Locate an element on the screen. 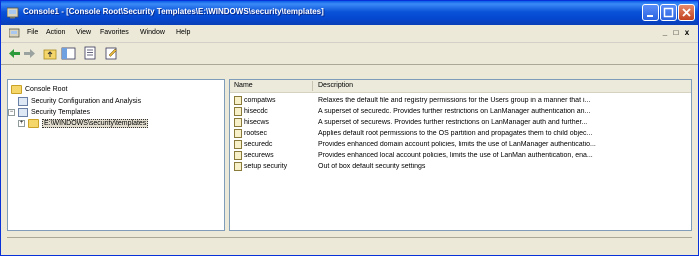 Image resolution: width=699 pixels, height=256 pixels. mdi-close-button: x is located at coordinates (687, 33).